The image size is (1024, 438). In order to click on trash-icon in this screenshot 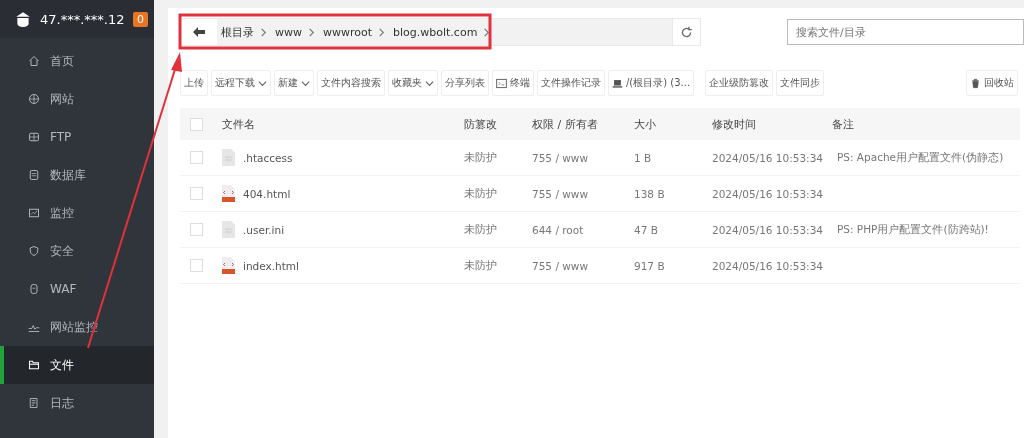, I will do `click(975, 83)`.